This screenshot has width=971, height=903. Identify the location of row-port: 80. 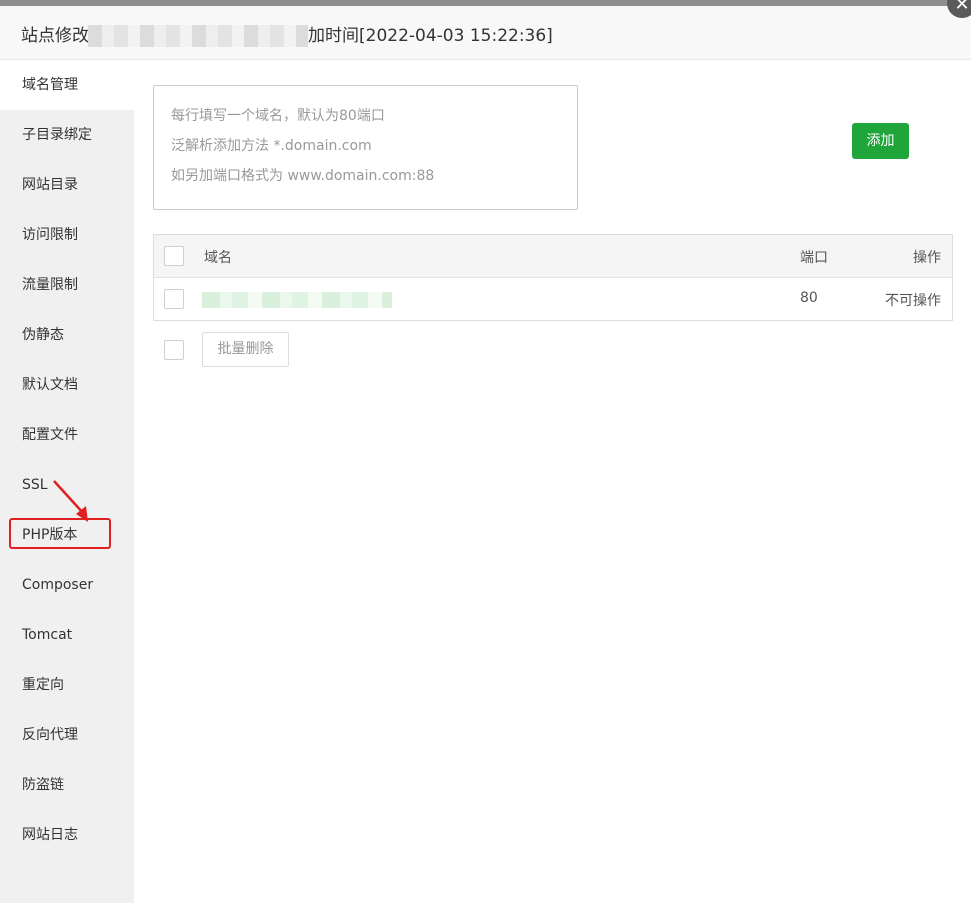
(809, 298).